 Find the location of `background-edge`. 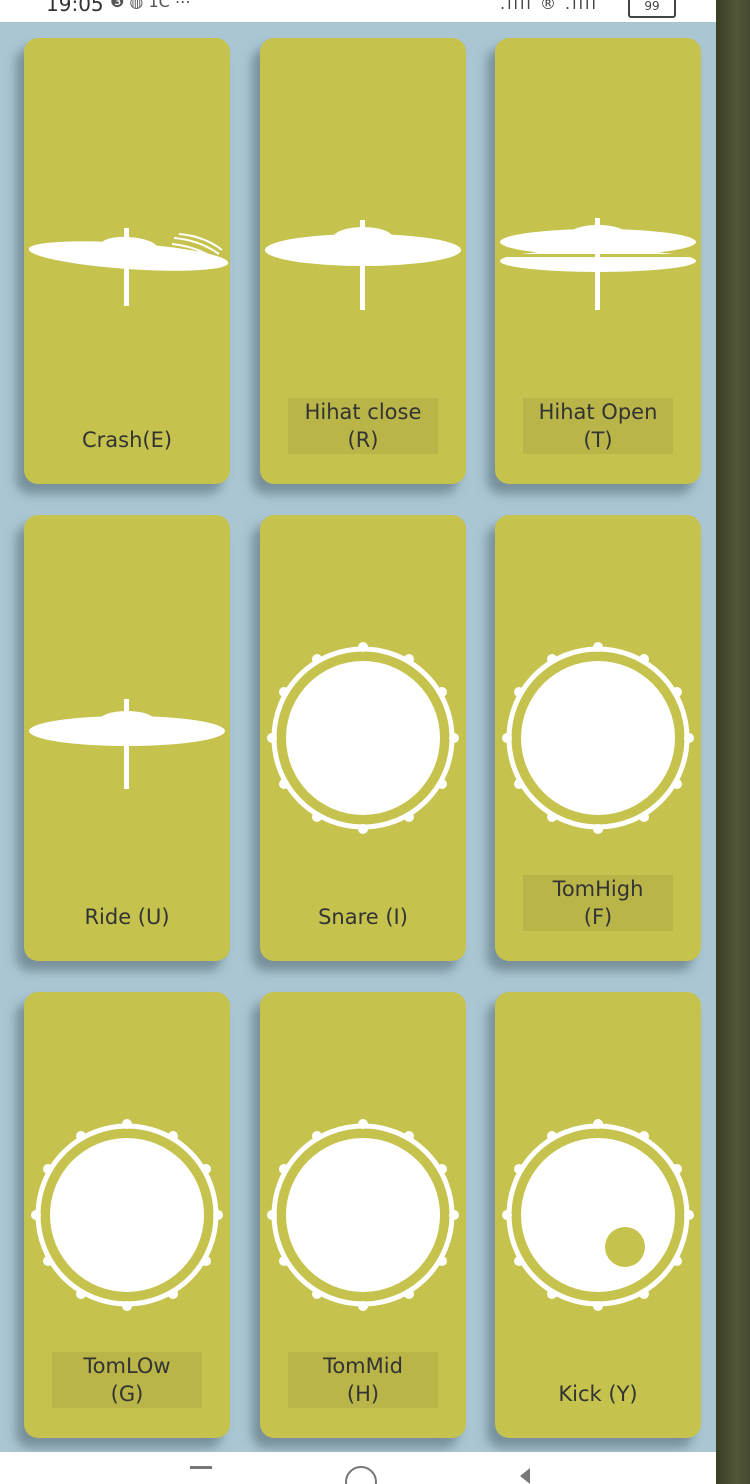

background-edge is located at coordinates (733, 742).